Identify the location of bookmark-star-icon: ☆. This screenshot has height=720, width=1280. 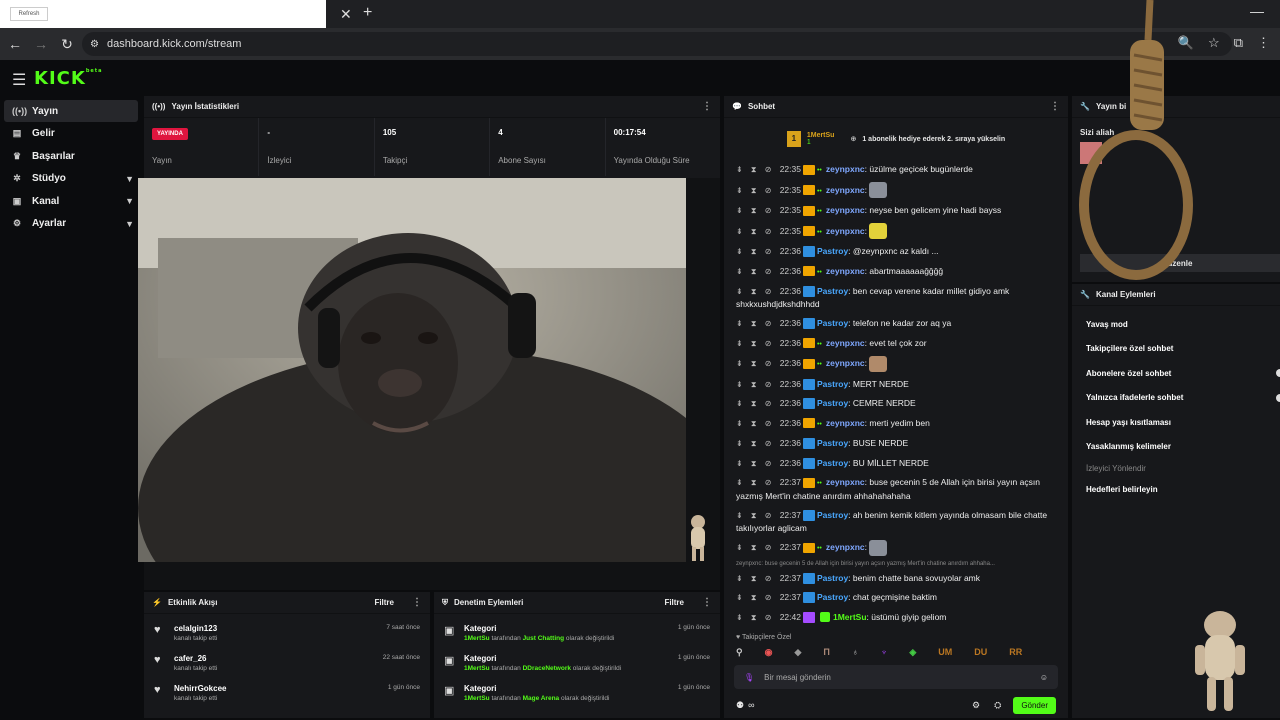
(1214, 43).